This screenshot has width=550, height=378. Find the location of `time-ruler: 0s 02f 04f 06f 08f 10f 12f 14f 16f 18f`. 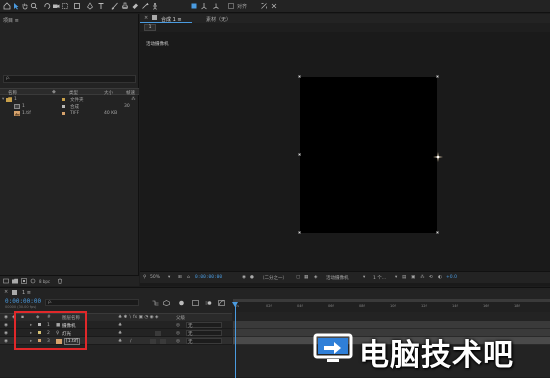

time-ruler: 0s 02f 04f 06f 08f 10f 12f 14f 16f 18f is located at coordinates (391, 305).